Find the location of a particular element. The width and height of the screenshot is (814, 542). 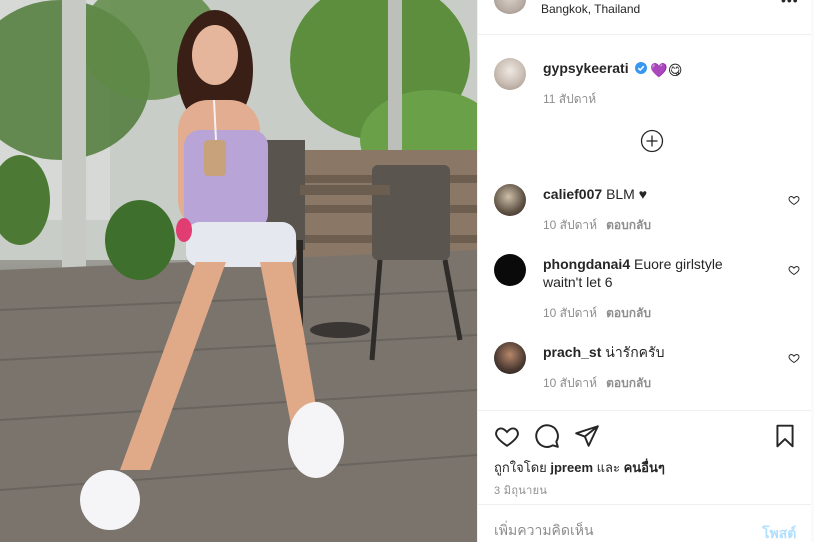

comment-bubble-icon is located at coordinates (547, 436).